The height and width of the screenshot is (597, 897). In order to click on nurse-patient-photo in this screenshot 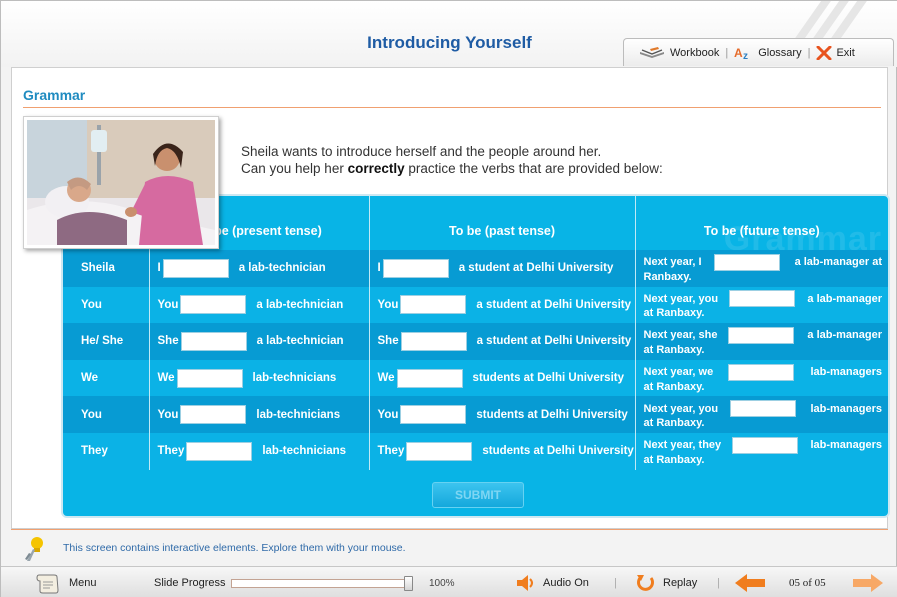, I will do `click(121, 182)`.